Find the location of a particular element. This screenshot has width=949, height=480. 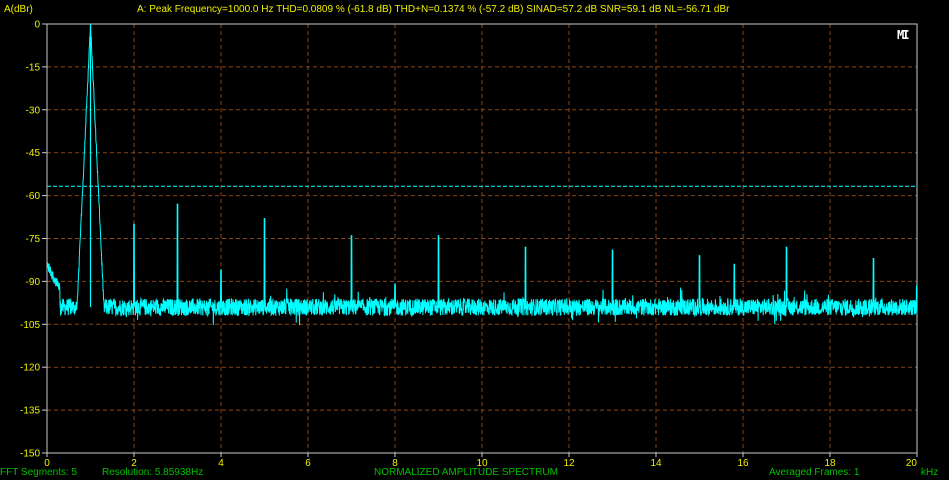

y-tick-label: 0 is located at coordinates (37, 25).